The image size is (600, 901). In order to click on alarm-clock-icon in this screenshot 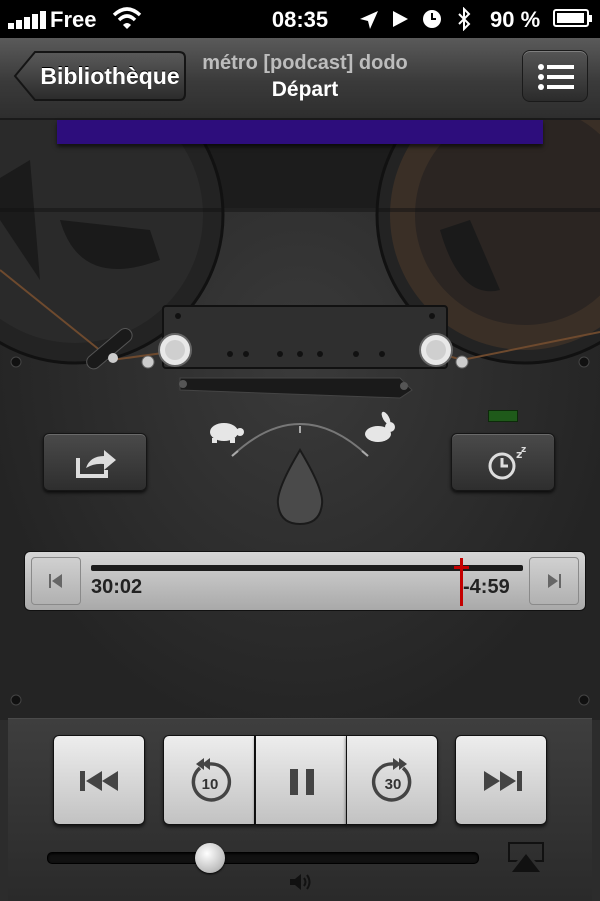, I will do `click(432, 19)`.